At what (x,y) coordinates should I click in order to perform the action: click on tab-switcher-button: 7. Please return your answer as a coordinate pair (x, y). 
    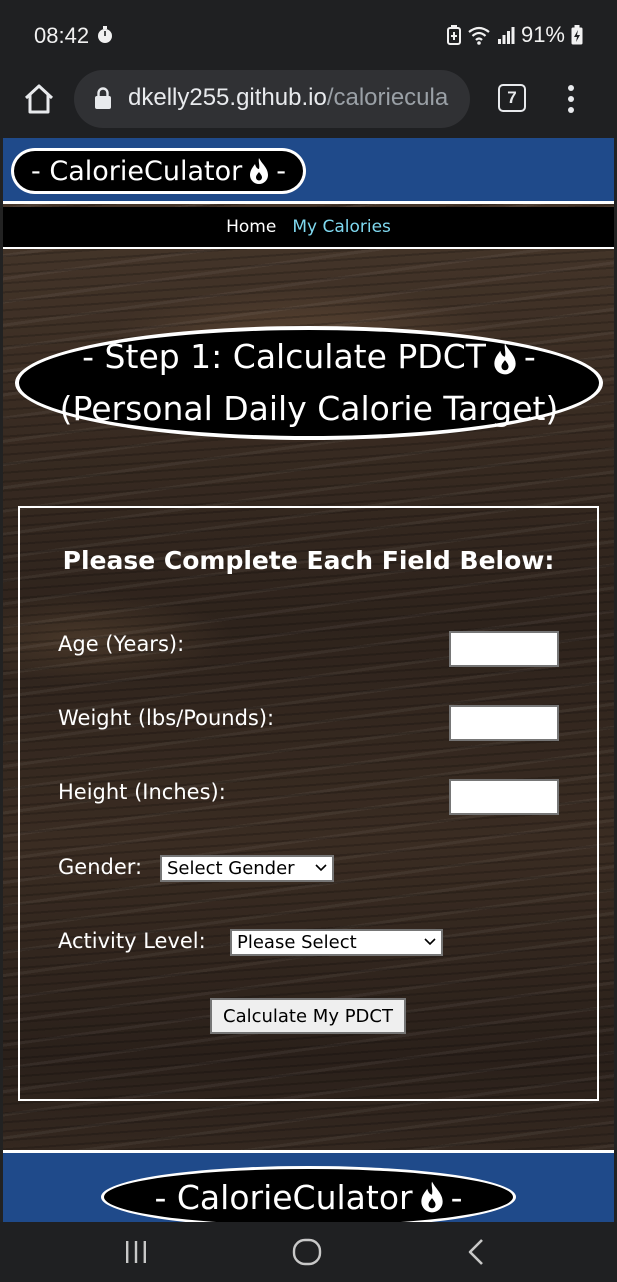
    Looking at the image, I should click on (512, 98).